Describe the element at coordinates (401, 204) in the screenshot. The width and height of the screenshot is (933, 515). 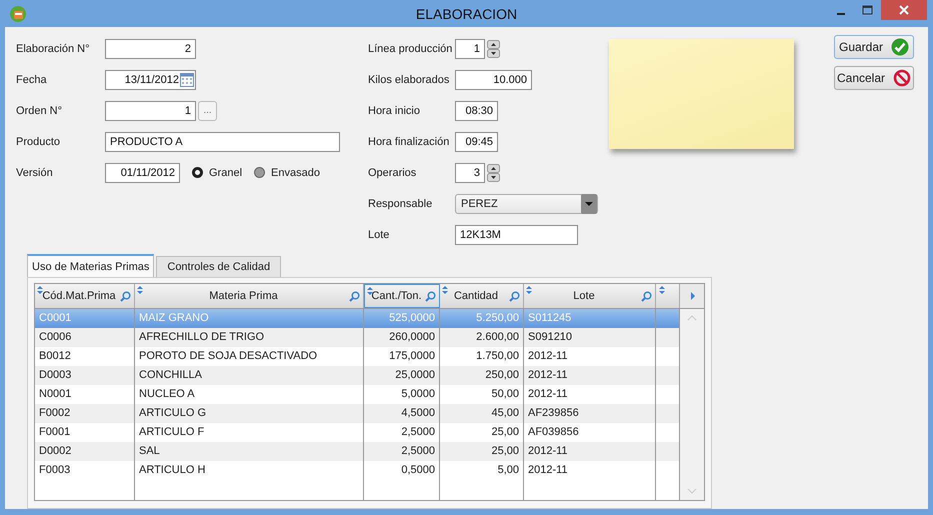
I see `field-label: Responsable` at that location.